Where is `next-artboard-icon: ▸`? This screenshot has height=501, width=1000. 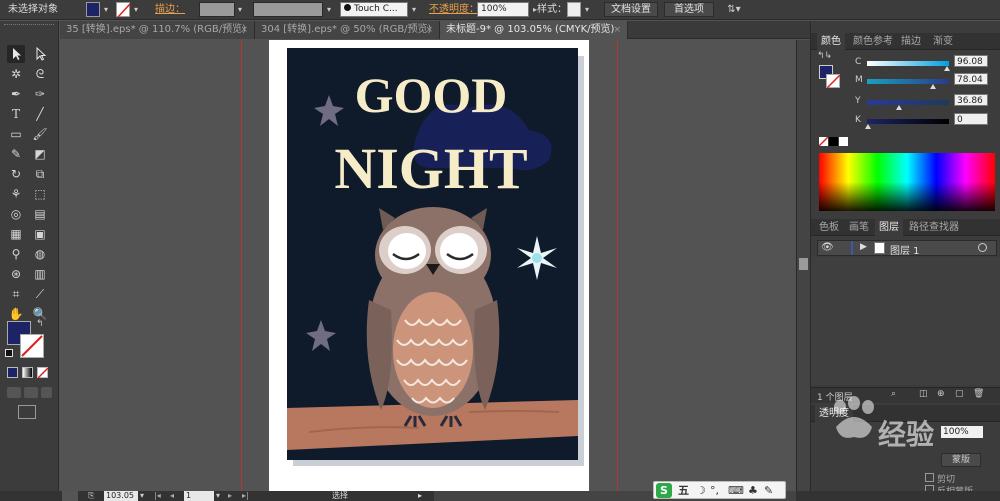 next-artboard-icon: ▸ is located at coordinates (232, 496).